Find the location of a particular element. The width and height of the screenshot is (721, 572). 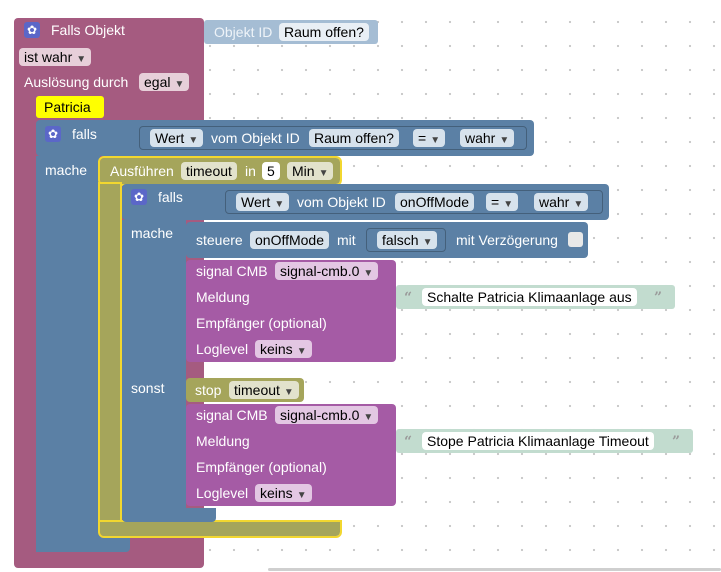

signal1-message-text: Schalte Patricia Klimaanlage aus is located at coordinates (529, 297).